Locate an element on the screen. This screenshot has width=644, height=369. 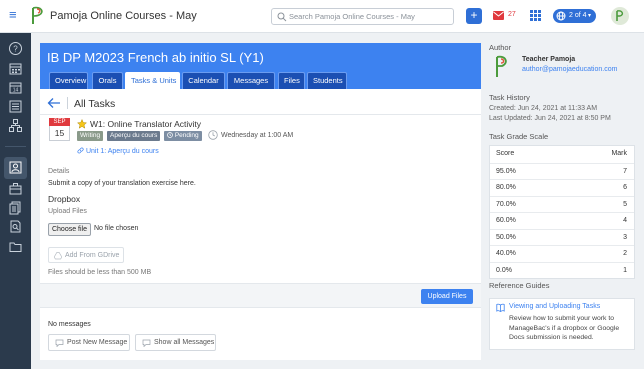
add-from-gdrive-label: Add From GDrive is located at coordinates (92, 255).